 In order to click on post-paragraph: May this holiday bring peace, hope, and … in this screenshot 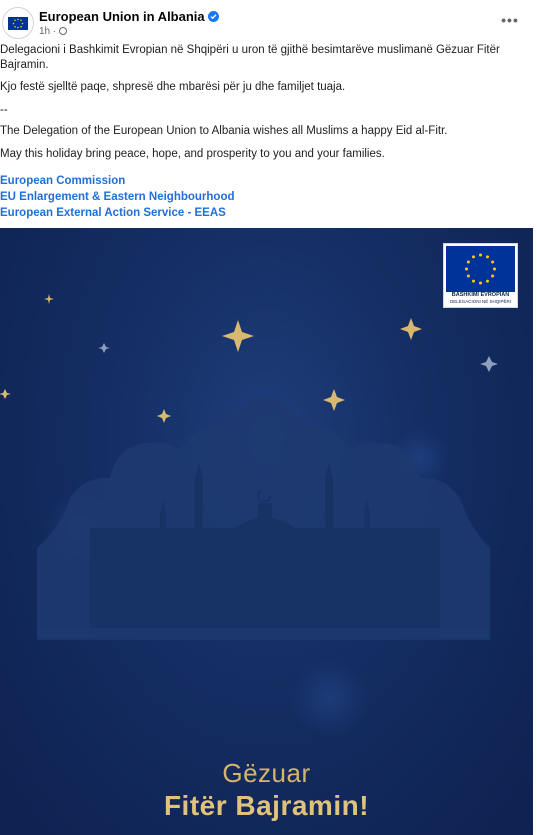, I will do `click(192, 153)`.